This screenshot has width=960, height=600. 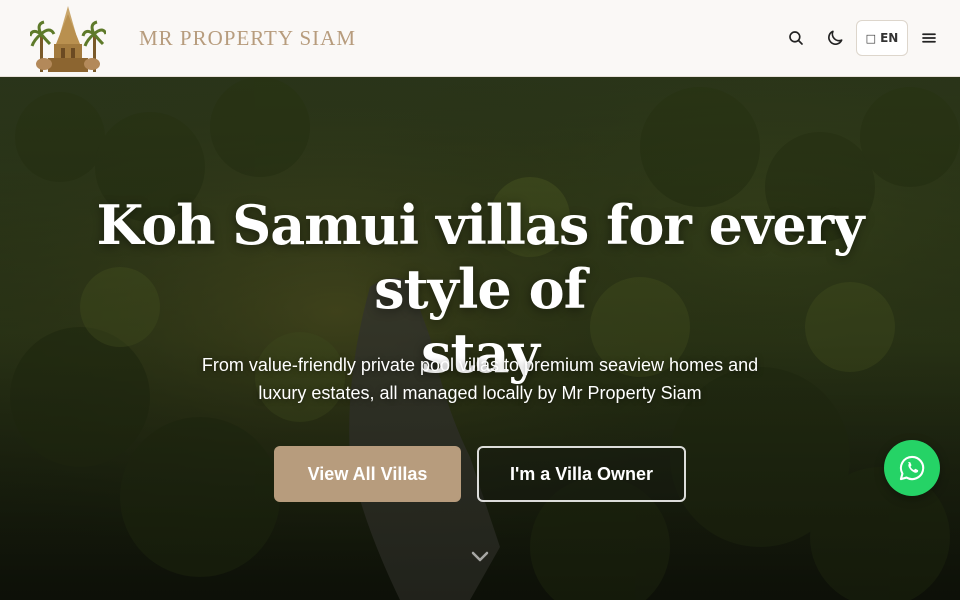 What do you see at coordinates (367, 474) in the screenshot?
I see `view-all-villas-button: View All Villas` at bounding box center [367, 474].